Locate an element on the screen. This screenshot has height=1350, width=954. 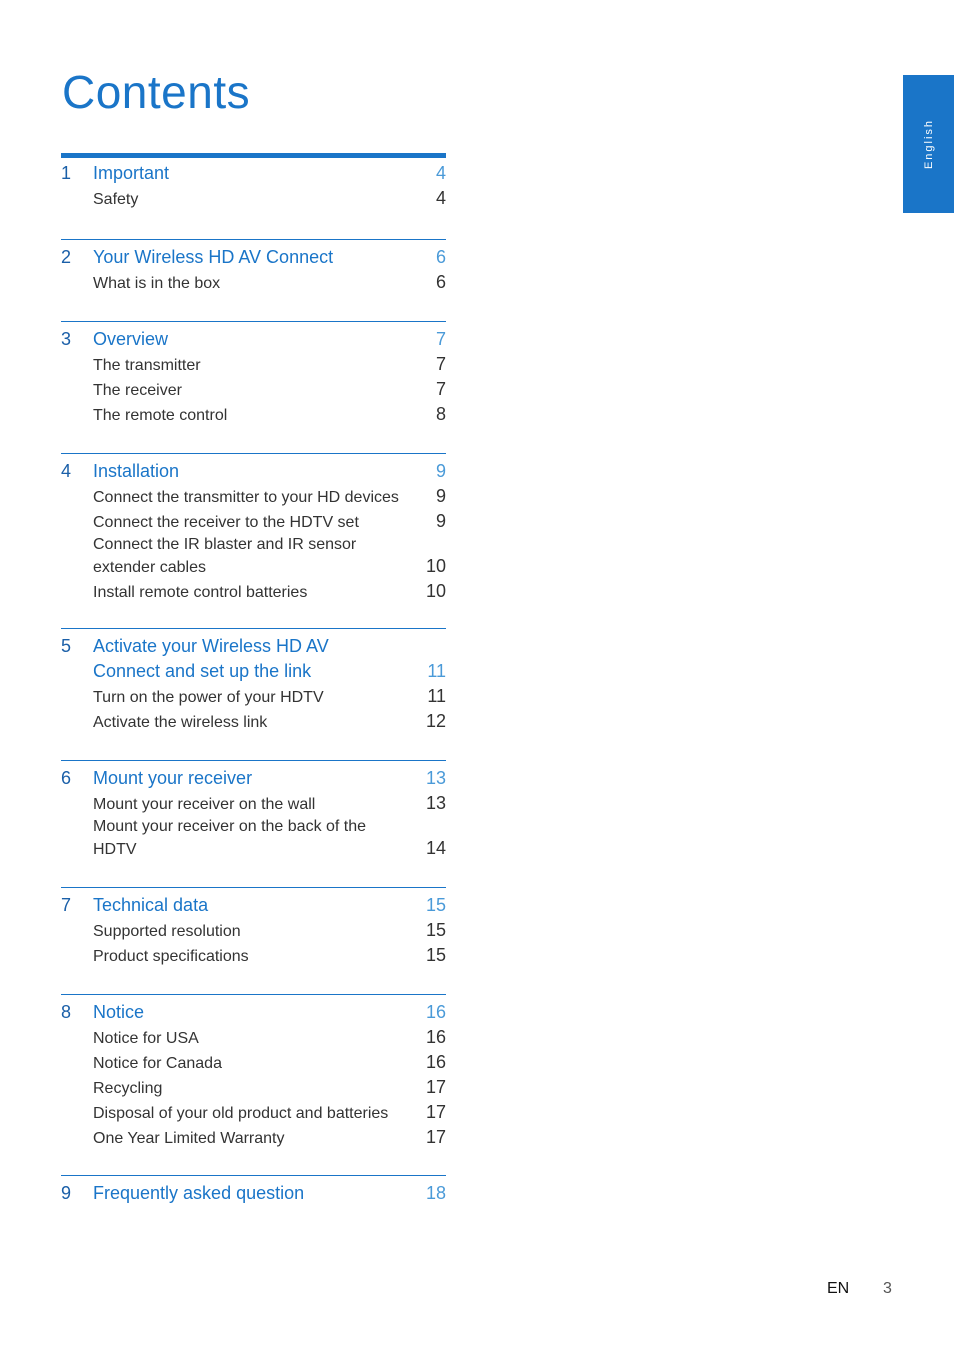
toc-entry-row: Safety 4 is located at coordinates (253, 198).